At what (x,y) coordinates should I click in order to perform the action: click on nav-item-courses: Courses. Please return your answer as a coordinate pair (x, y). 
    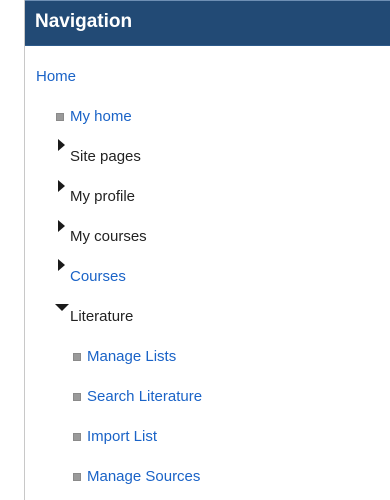
    Looking at the image, I should click on (98, 277).